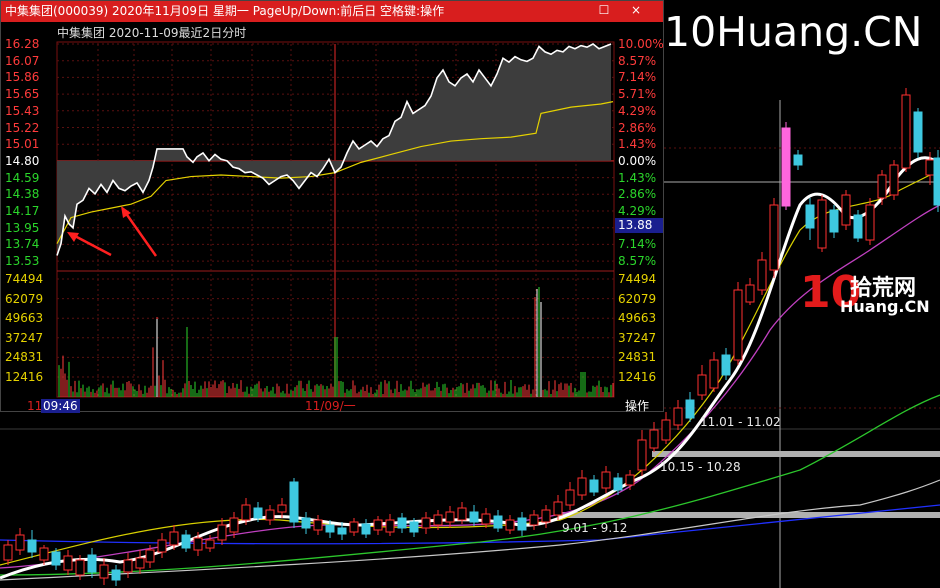 The height and width of the screenshot is (588, 940). I want to click on price-label: 15.01, so click(22, 144).